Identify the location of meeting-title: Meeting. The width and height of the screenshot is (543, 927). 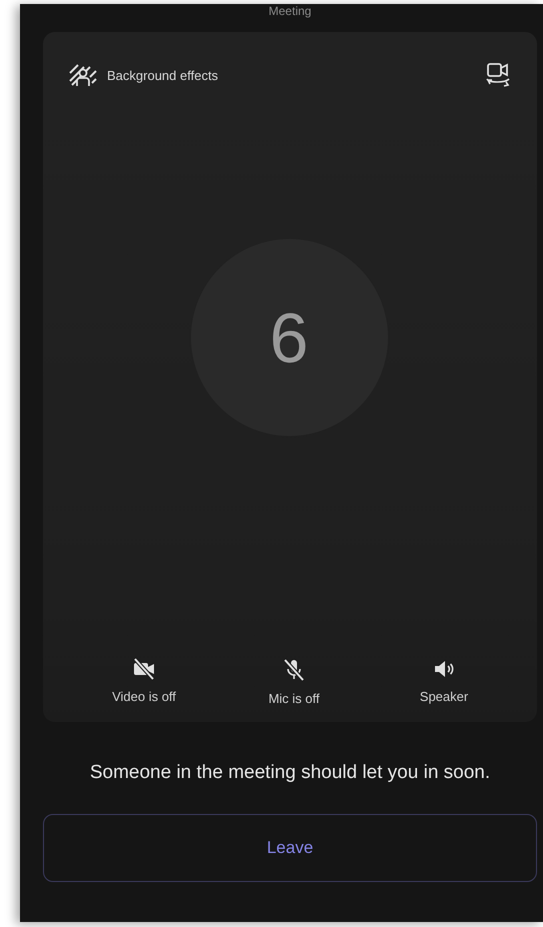
(290, 12).